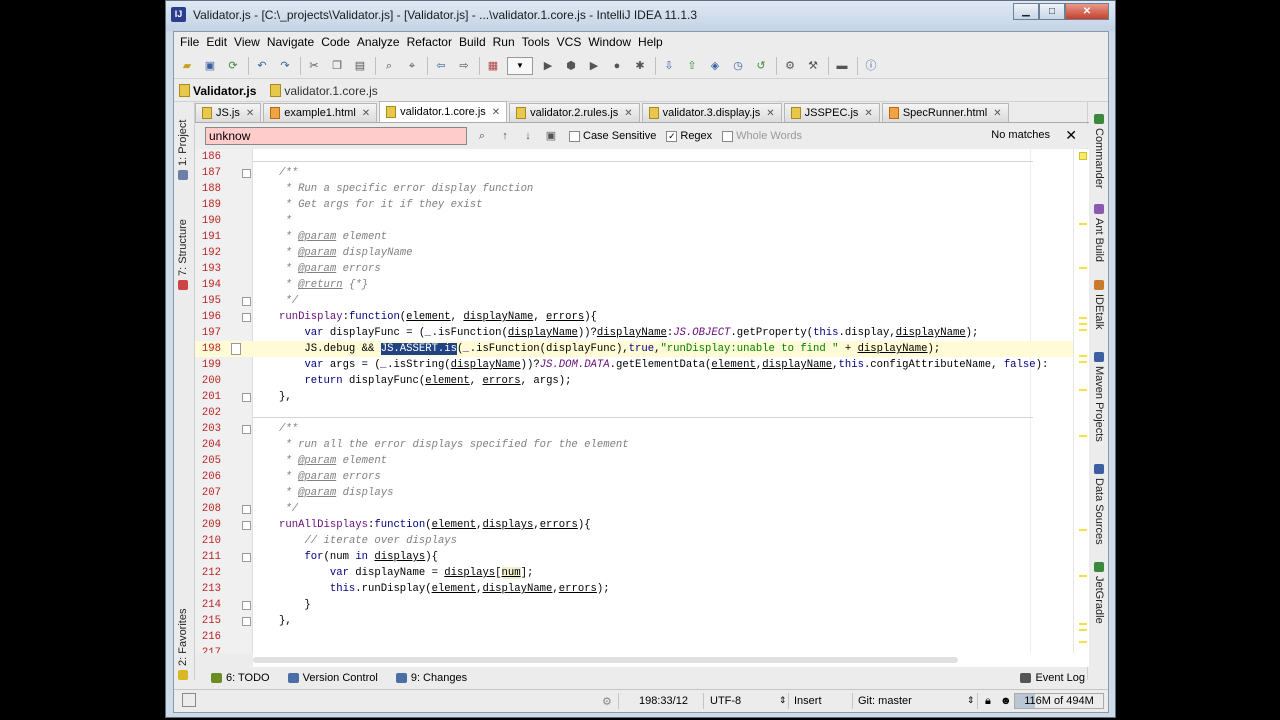  What do you see at coordinates (808, 701) in the screenshot?
I see `insert-mode: Insert` at bounding box center [808, 701].